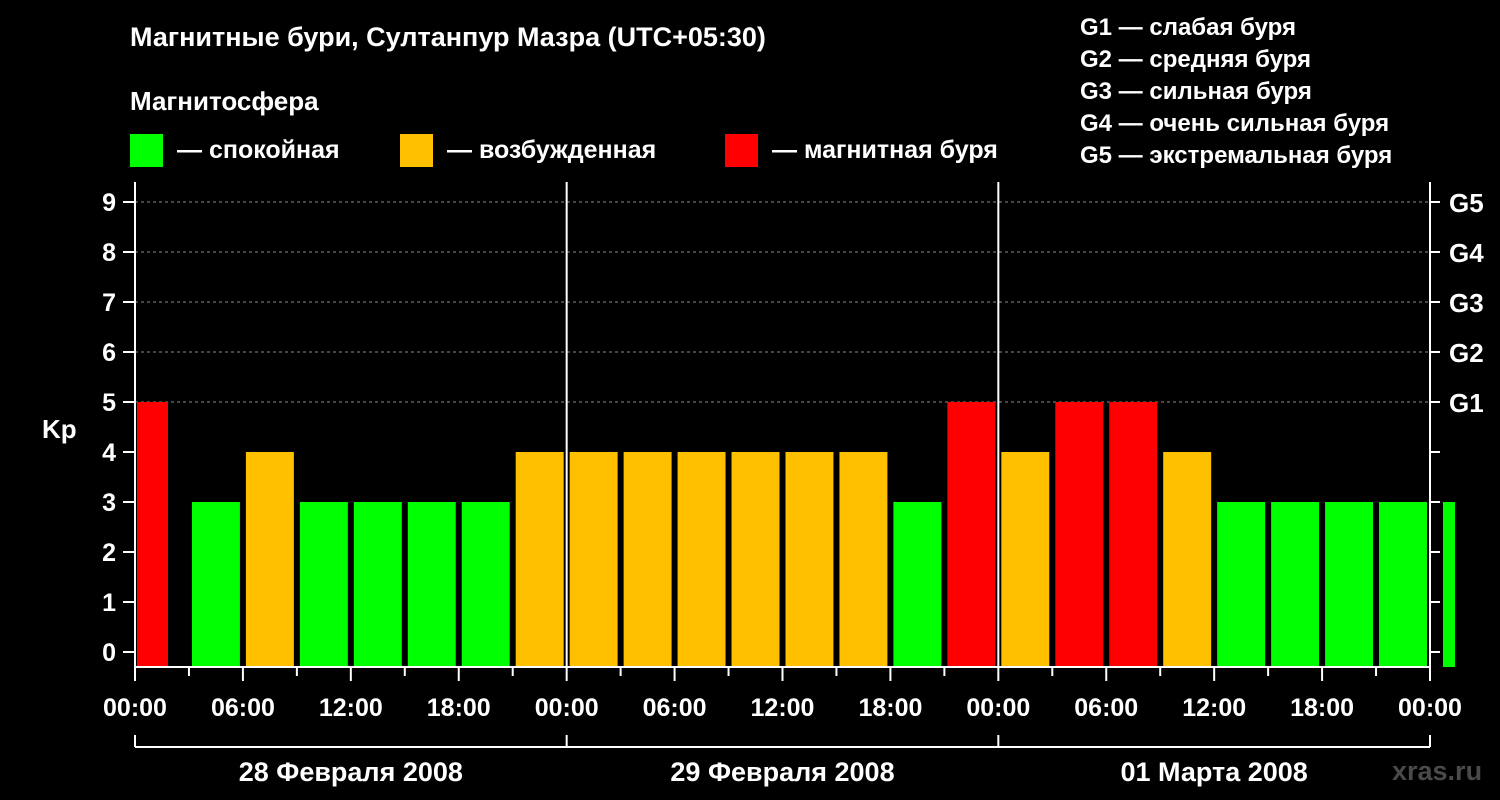 This screenshot has height=800, width=1500. Describe the element at coordinates (109, 353) in the screenshot. I see `y-tick-label: 6` at that location.